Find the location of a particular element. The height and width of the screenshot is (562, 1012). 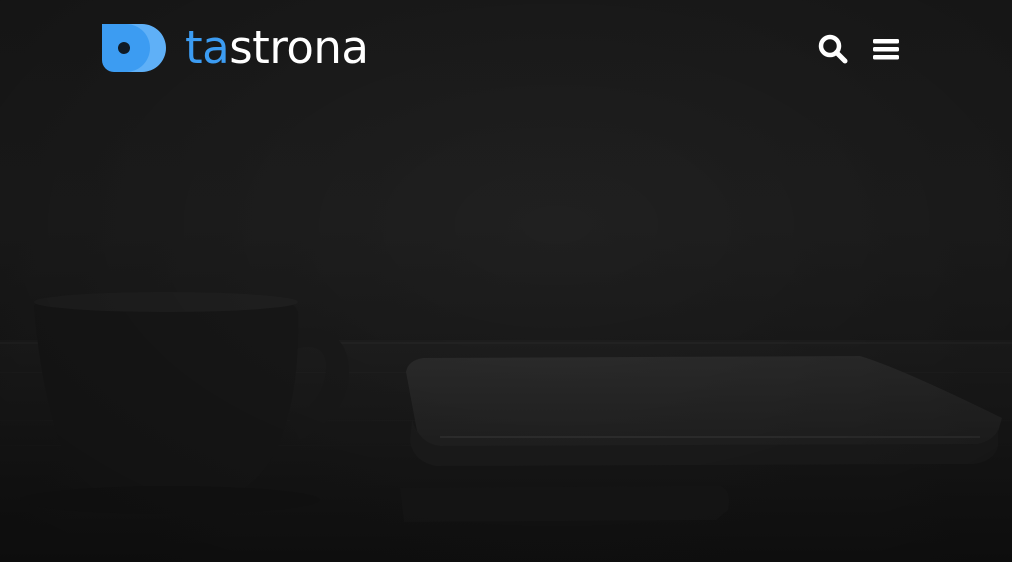

hamburger-menu-icon is located at coordinates (886, 49).